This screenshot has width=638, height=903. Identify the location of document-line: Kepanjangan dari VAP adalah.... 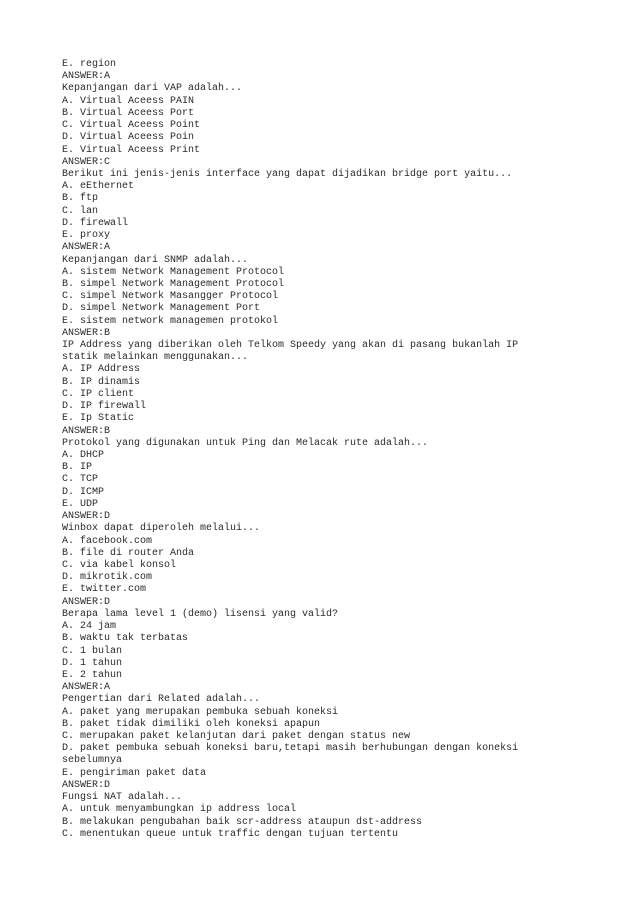
(152, 89).